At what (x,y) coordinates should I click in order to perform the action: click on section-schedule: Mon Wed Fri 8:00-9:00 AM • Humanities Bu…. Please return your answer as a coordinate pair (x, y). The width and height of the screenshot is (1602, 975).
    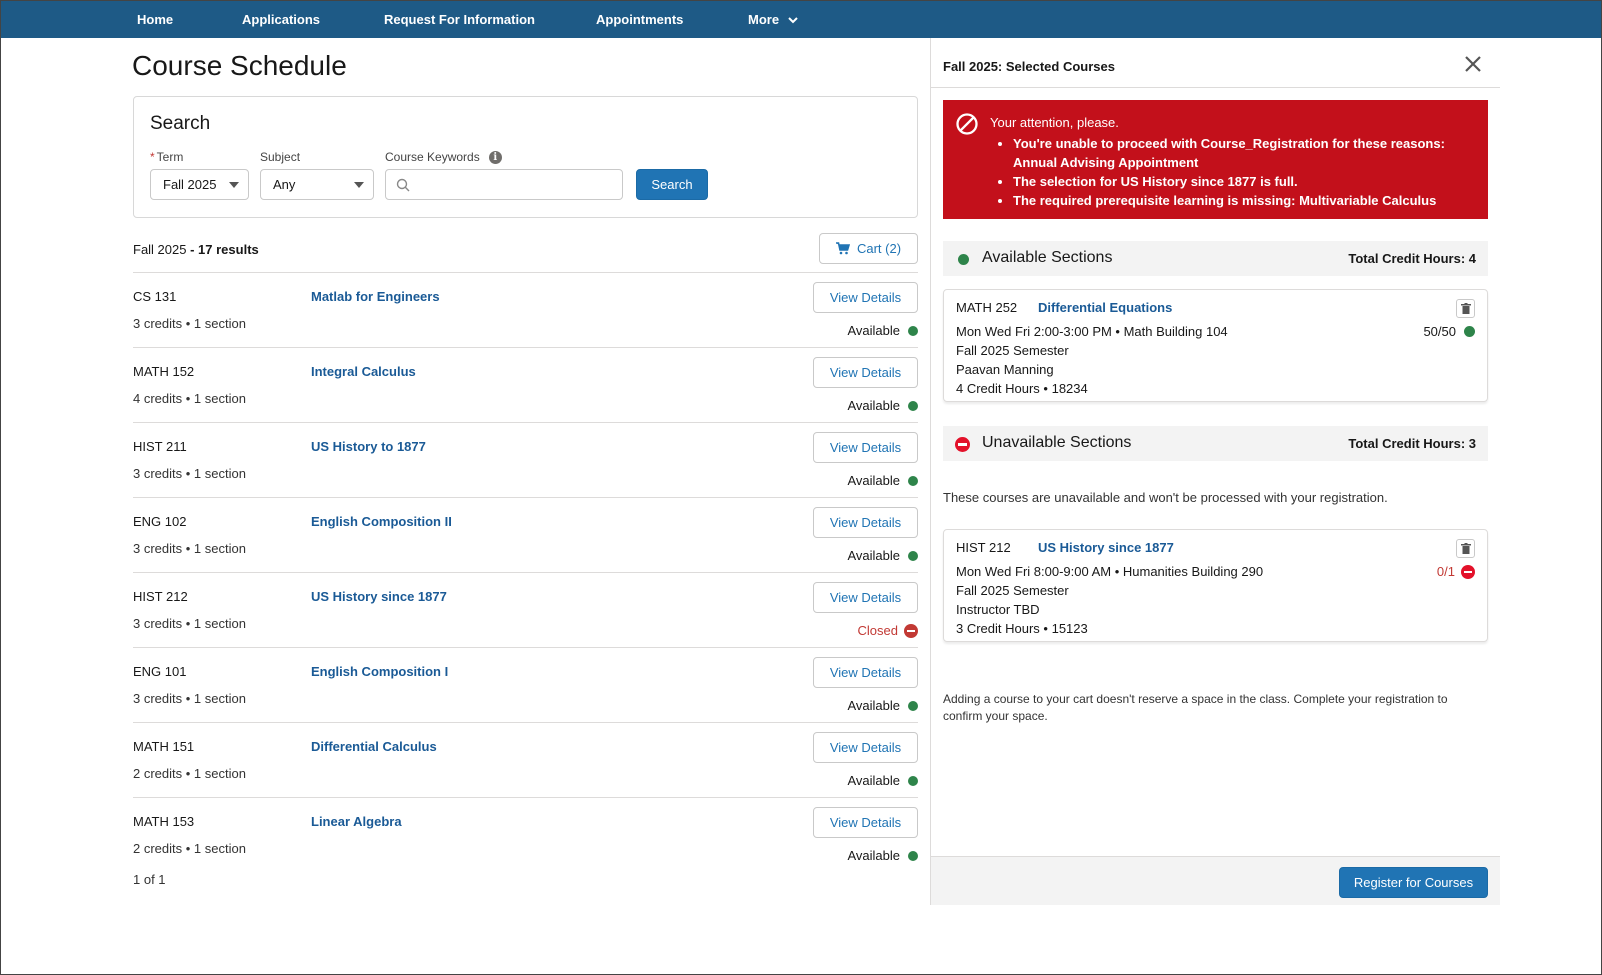
    Looking at the image, I should click on (1110, 571).